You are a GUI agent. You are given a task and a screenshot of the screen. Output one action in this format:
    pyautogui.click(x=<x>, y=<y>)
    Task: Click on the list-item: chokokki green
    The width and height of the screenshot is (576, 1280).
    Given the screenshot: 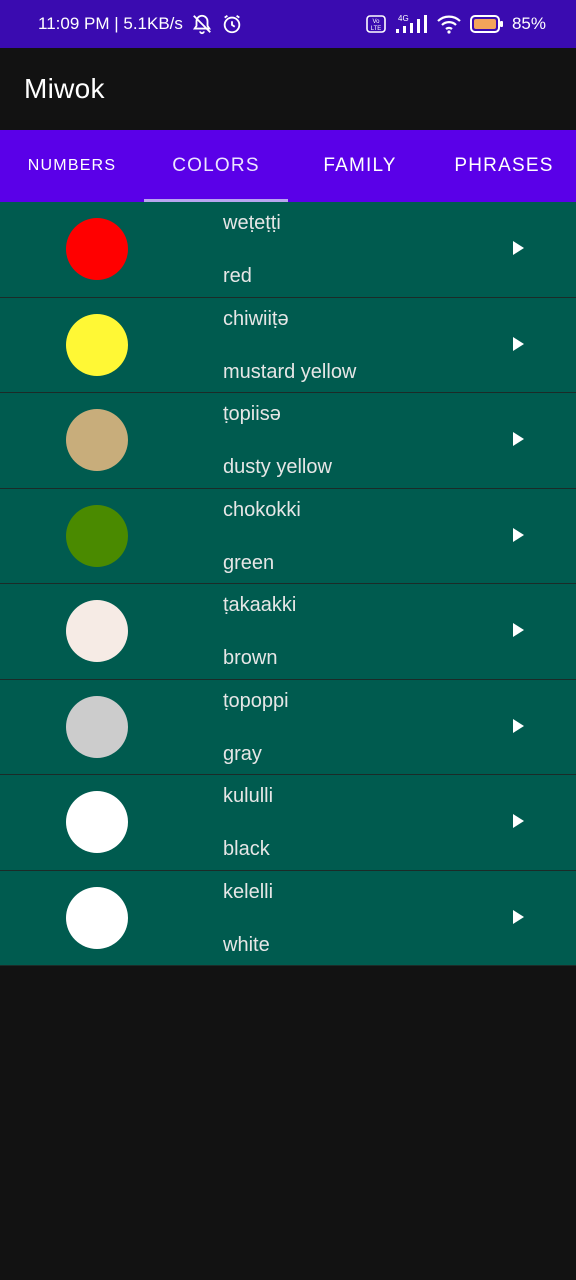 What is the action you would take?
    pyautogui.click(x=288, y=536)
    